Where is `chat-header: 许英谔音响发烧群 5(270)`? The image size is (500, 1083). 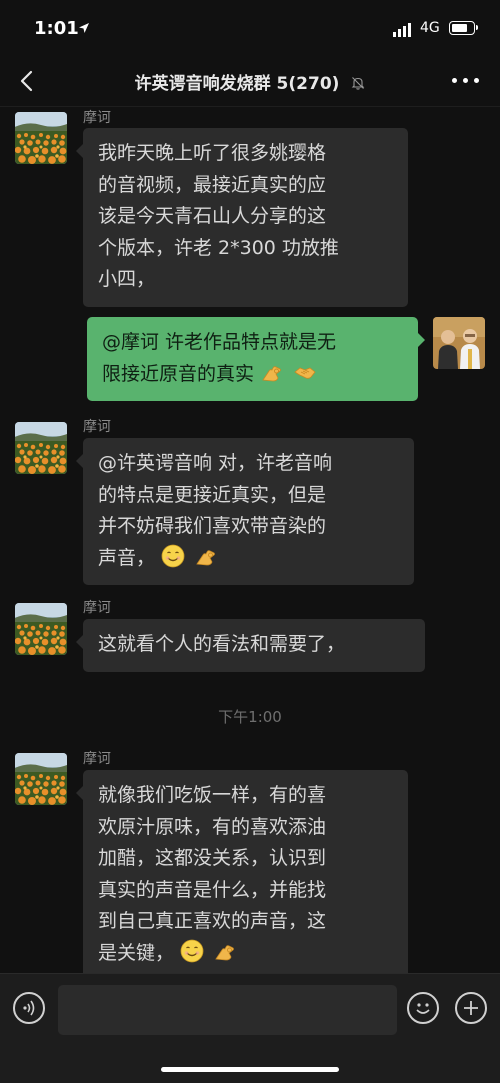
chat-header: 许英谔音响发烧群 5(270) is located at coordinates (250, 81).